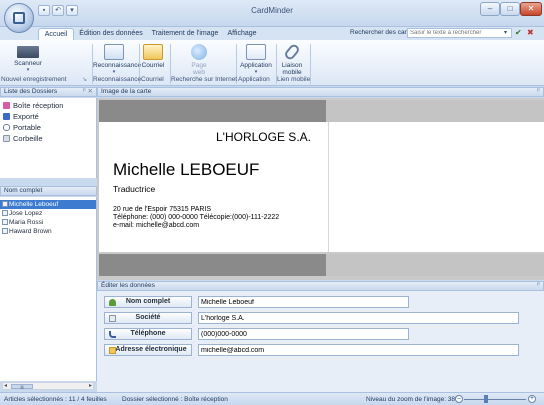 The height and width of the screenshot is (405, 544). I want to click on edit-pane-header: Éditer les données ᴾ, so click(320, 286).